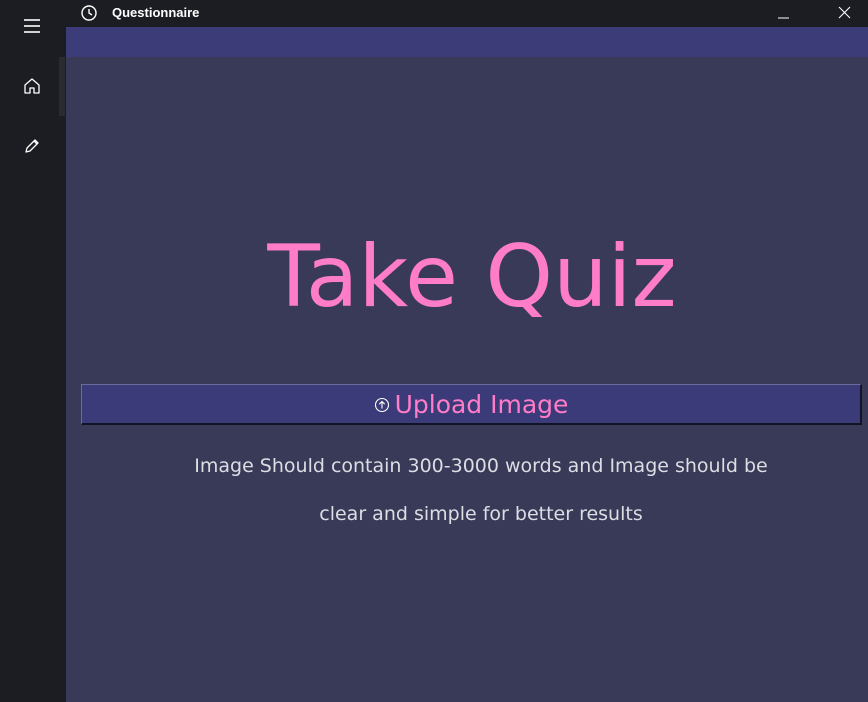 The height and width of the screenshot is (702, 868). What do you see at coordinates (467, 42) in the screenshot?
I see `header-strip` at bounding box center [467, 42].